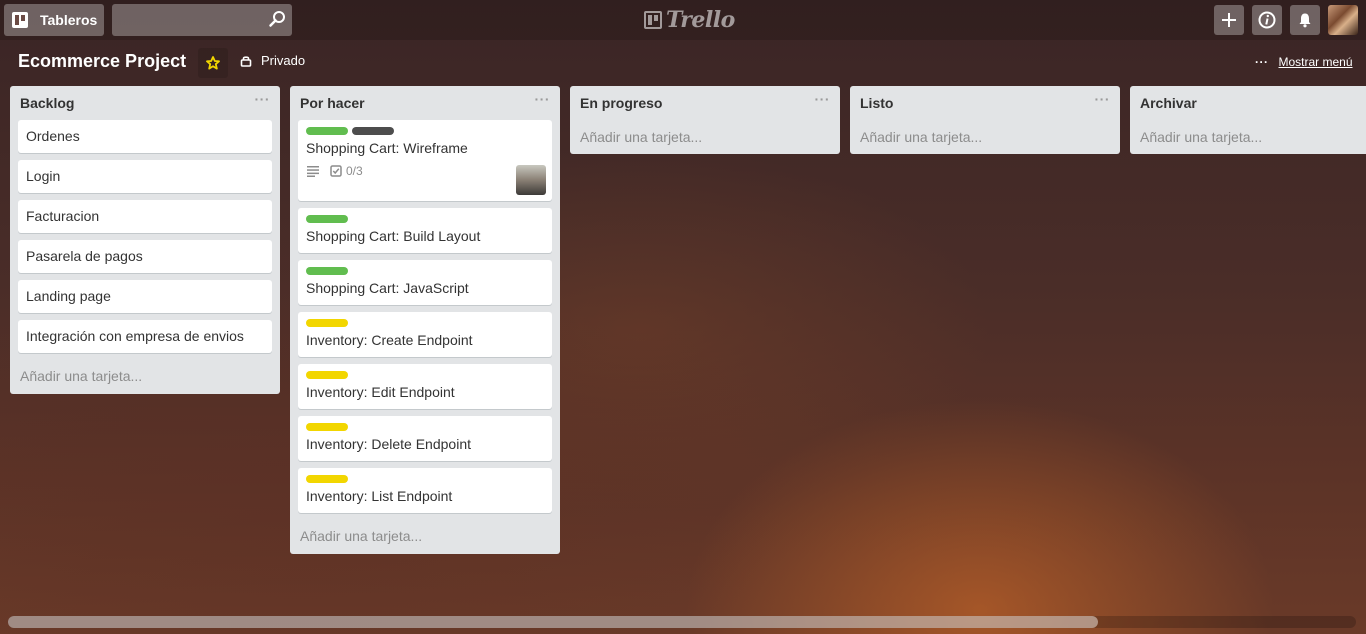  I want to click on member-avatar, so click(531, 180).